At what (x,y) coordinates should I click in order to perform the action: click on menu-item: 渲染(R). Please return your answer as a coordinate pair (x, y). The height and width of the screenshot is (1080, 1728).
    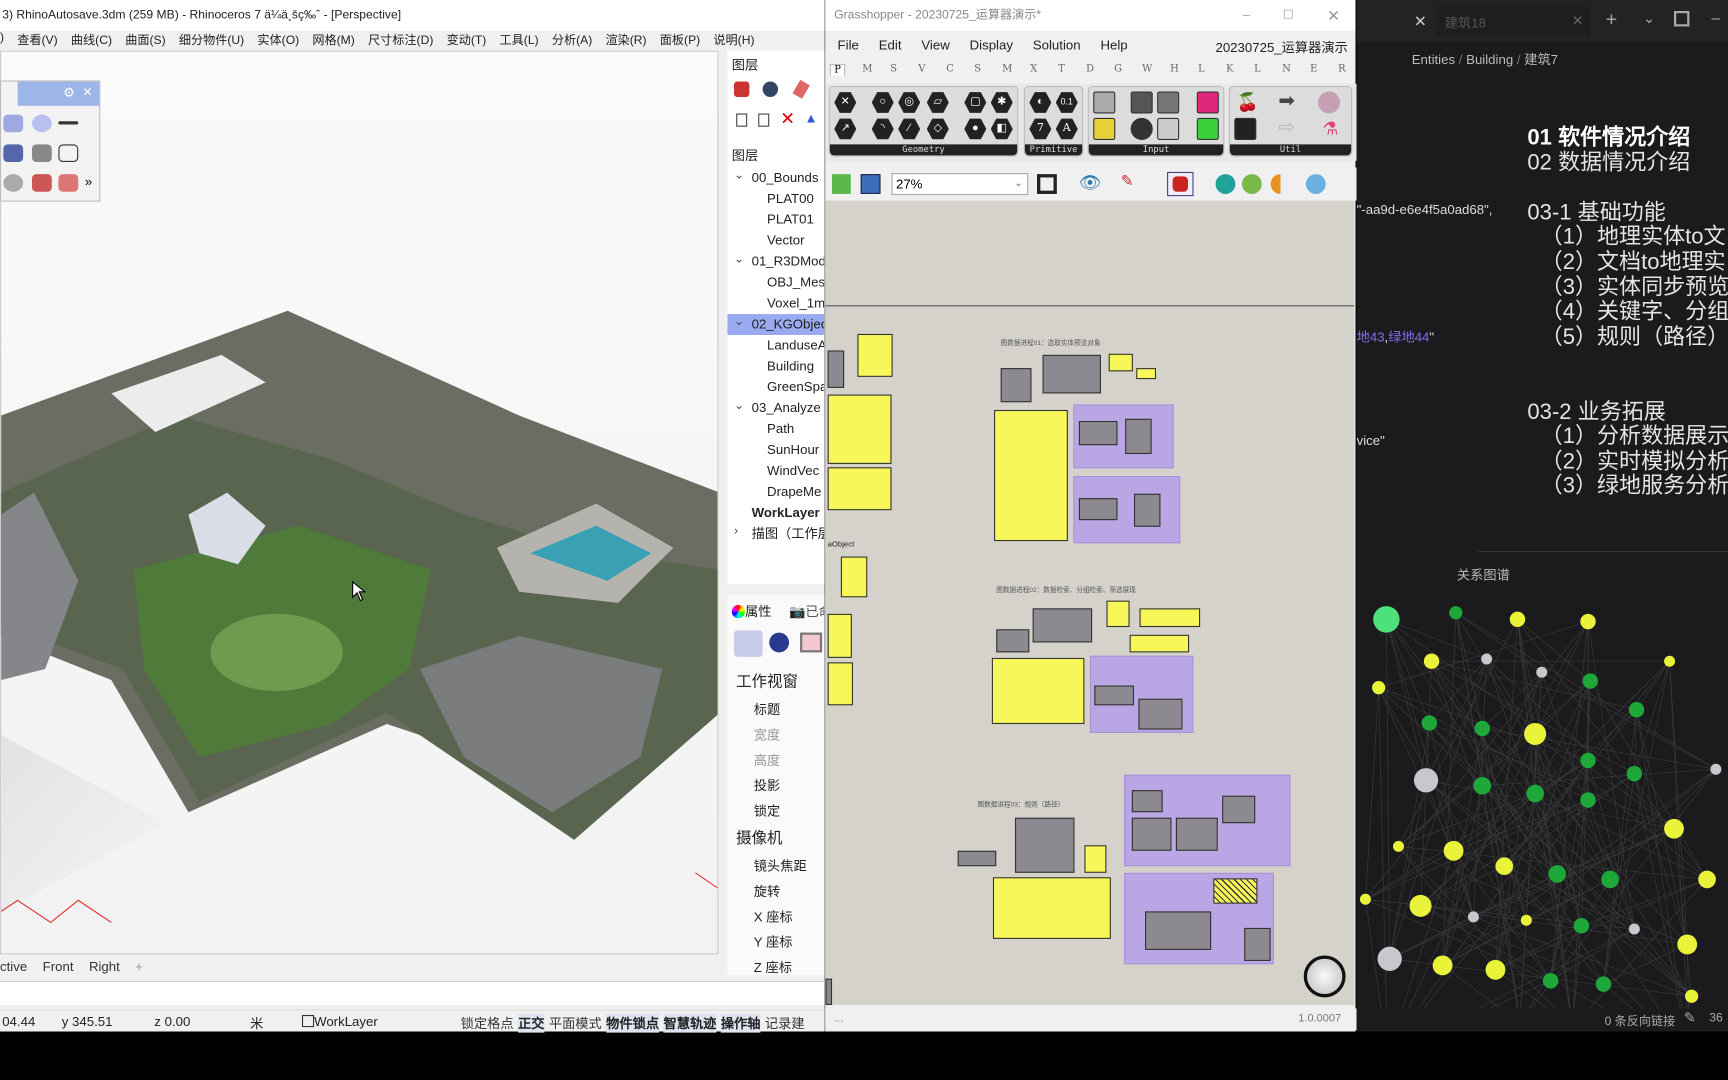
    Looking at the image, I should click on (625, 41).